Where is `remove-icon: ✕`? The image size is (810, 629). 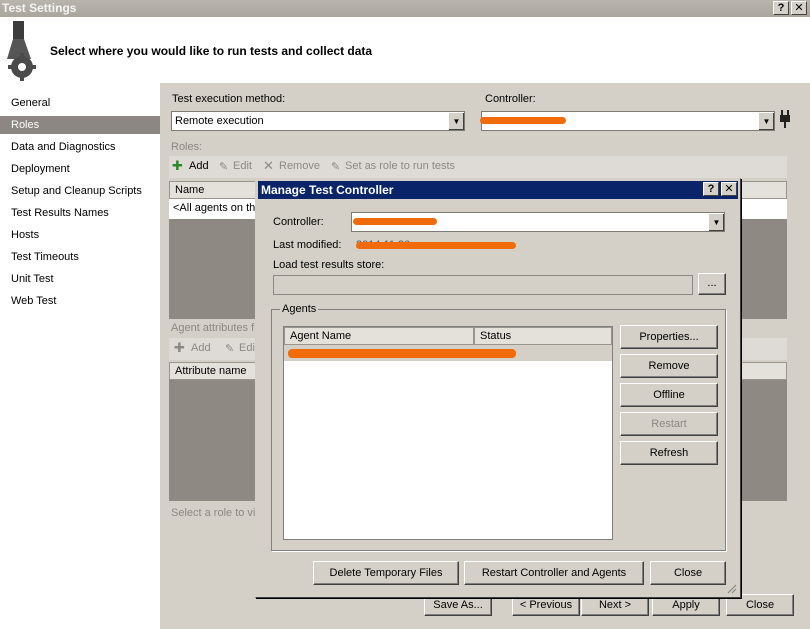 remove-icon: ✕ is located at coordinates (268, 165).